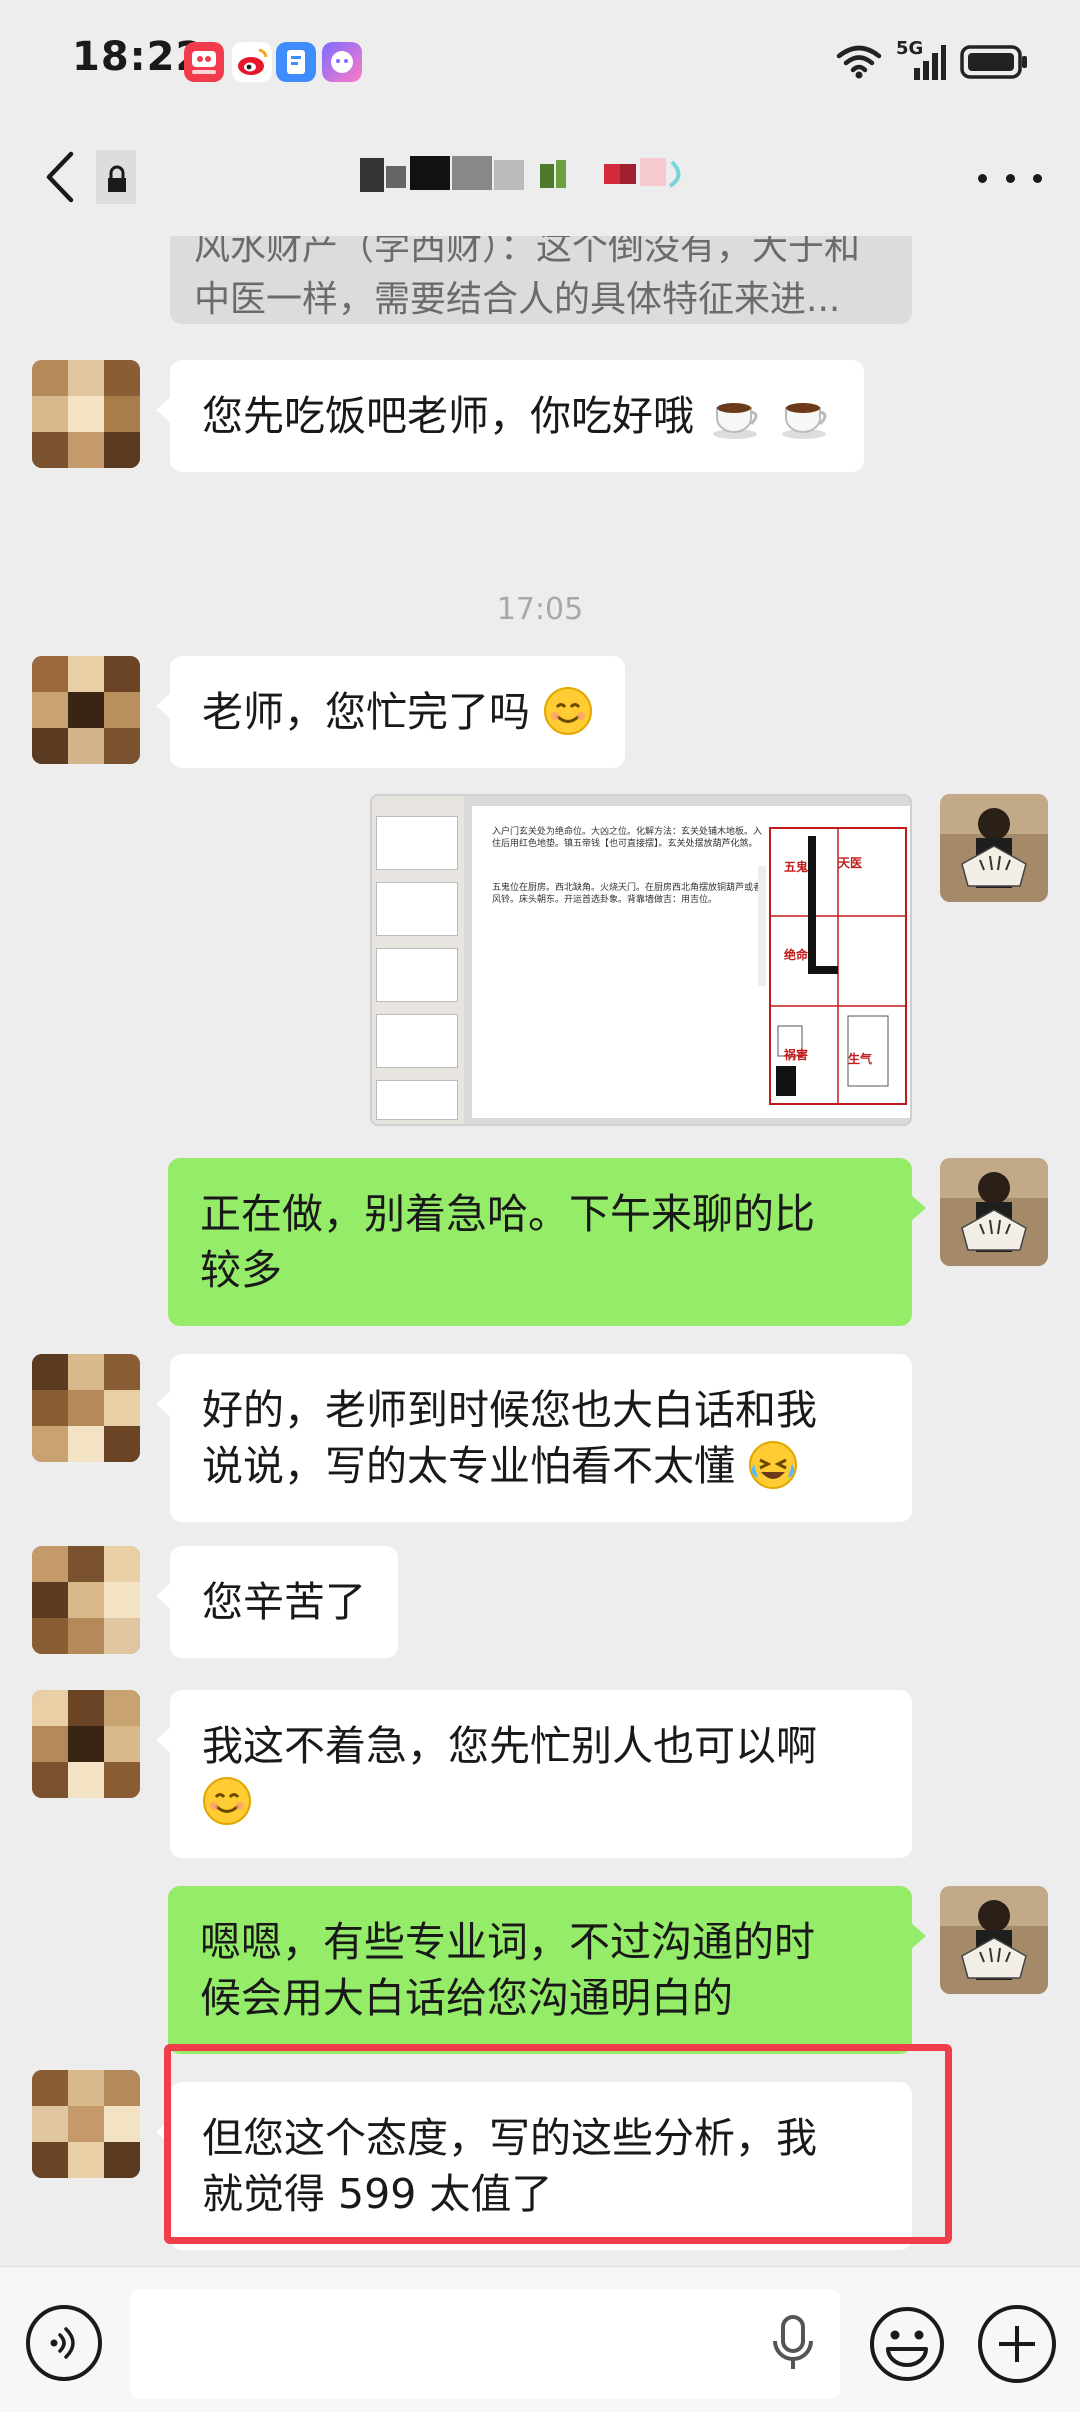  What do you see at coordinates (466, 1998) in the screenshot?
I see `message-line-2: 候会用大白话给您沟通明白的` at bounding box center [466, 1998].